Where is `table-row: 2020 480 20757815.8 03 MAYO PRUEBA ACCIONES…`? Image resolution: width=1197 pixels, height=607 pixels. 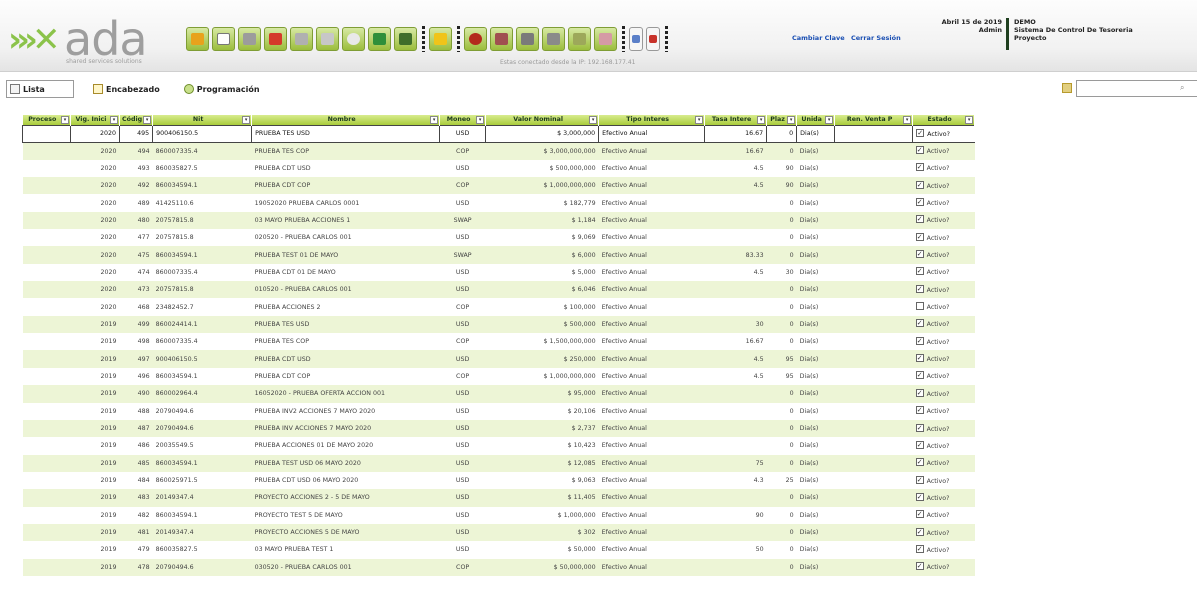 table-row: 2020 480 20757815.8 03 MAYO PRUEBA ACCIONES… is located at coordinates (498, 220).